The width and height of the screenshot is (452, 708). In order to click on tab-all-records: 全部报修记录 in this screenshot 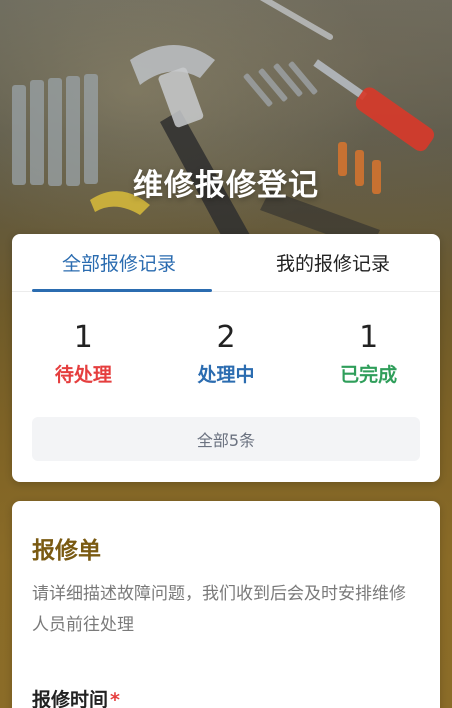, I will do `click(119, 262)`.